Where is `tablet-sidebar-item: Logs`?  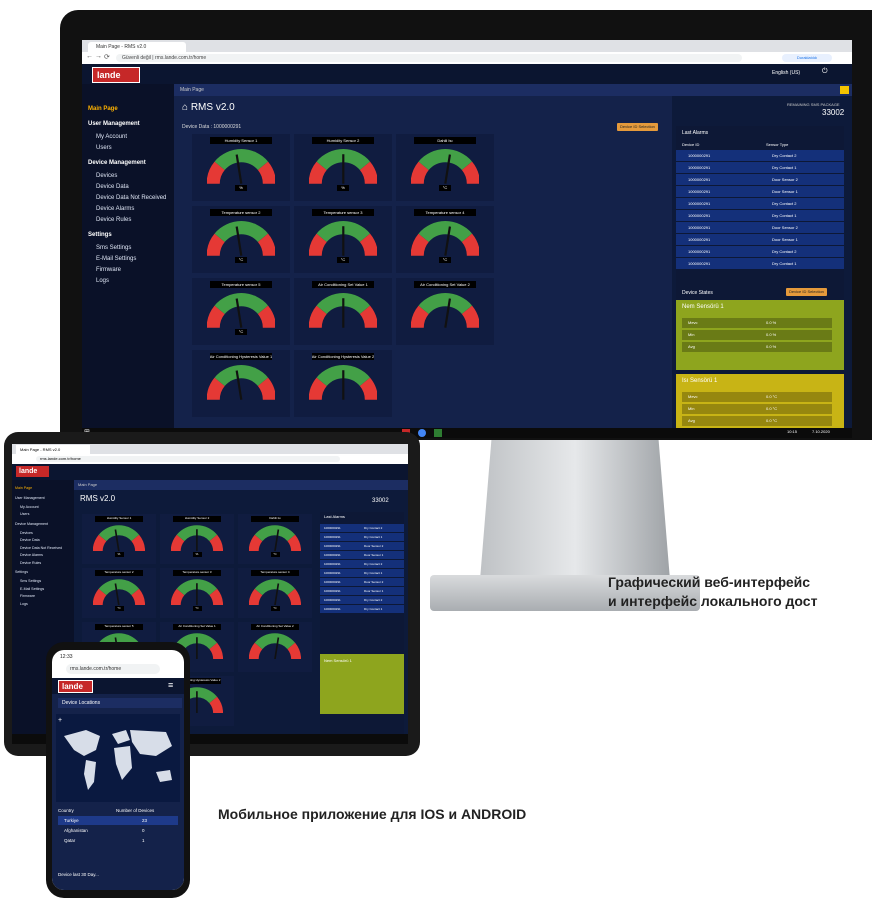
tablet-sidebar-item: Logs is located at coordinates (24, 604).